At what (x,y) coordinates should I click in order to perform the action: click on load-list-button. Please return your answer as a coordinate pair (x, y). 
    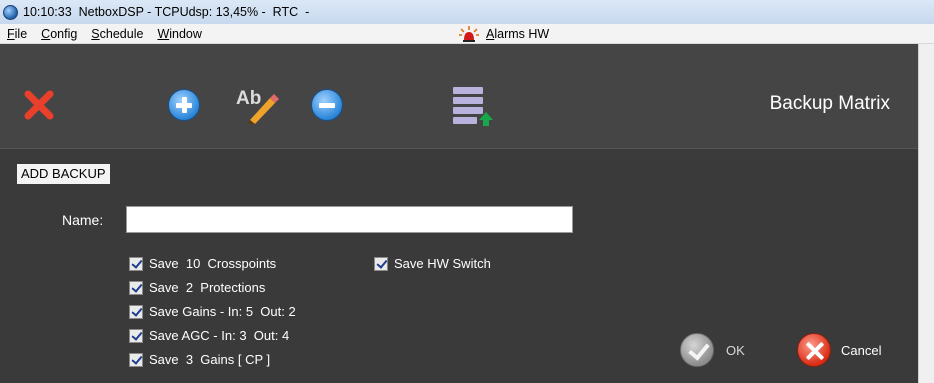
    Looking at the image, I should click on (472, 105).